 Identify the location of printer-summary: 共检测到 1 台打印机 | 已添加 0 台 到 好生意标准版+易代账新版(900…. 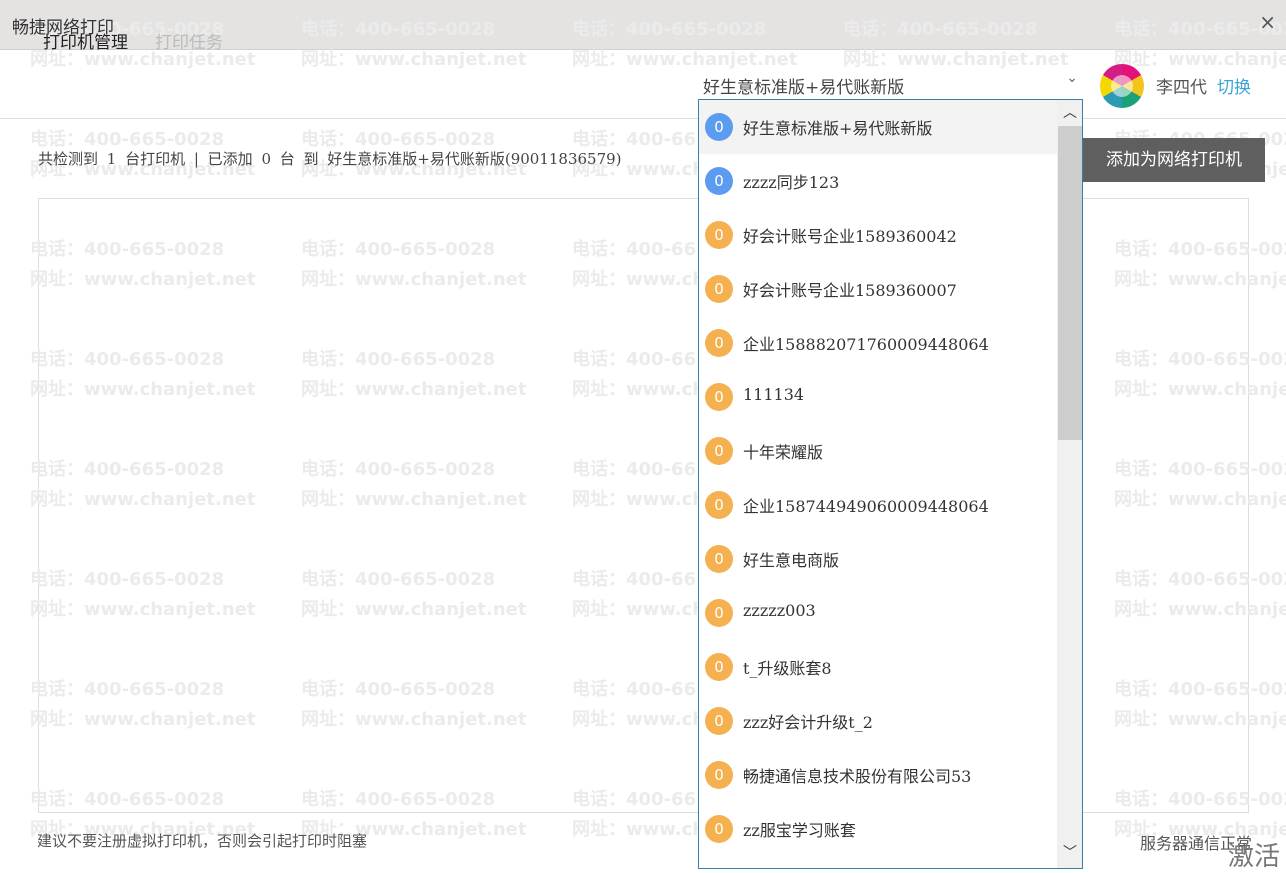
(330, 159).